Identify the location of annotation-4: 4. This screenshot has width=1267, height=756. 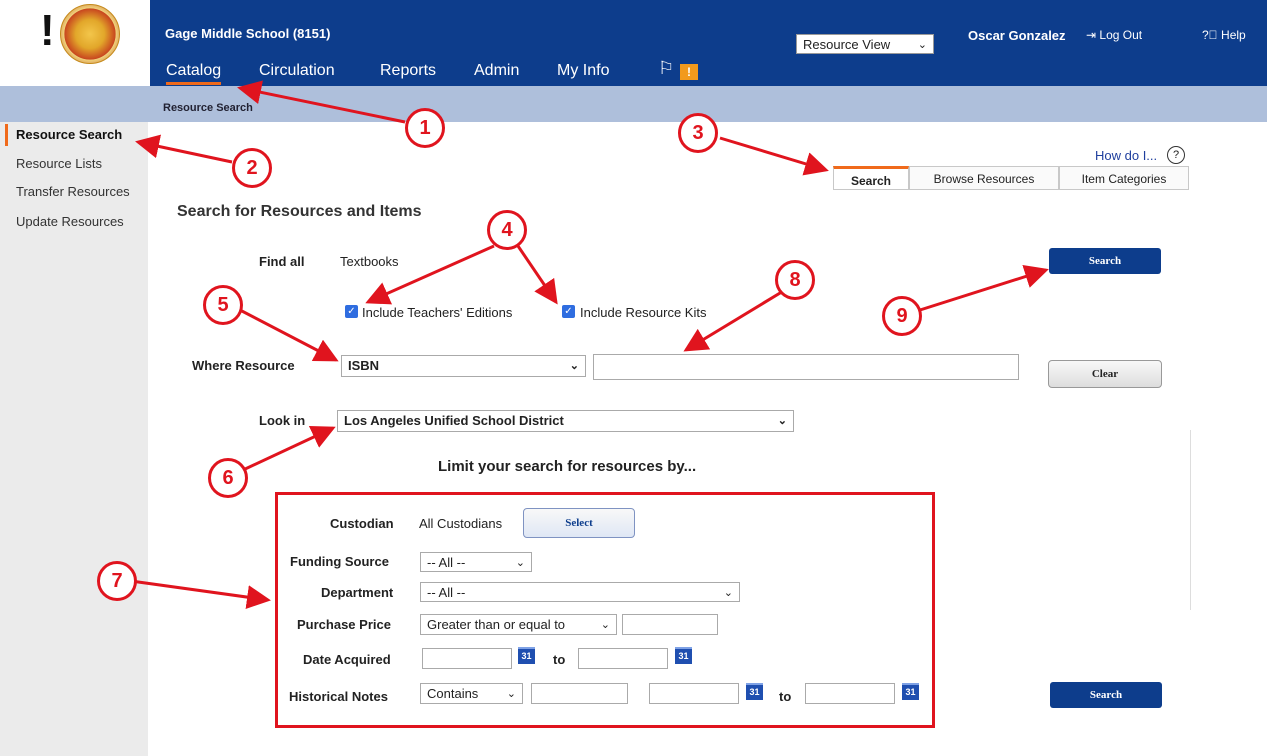
(507, 230).